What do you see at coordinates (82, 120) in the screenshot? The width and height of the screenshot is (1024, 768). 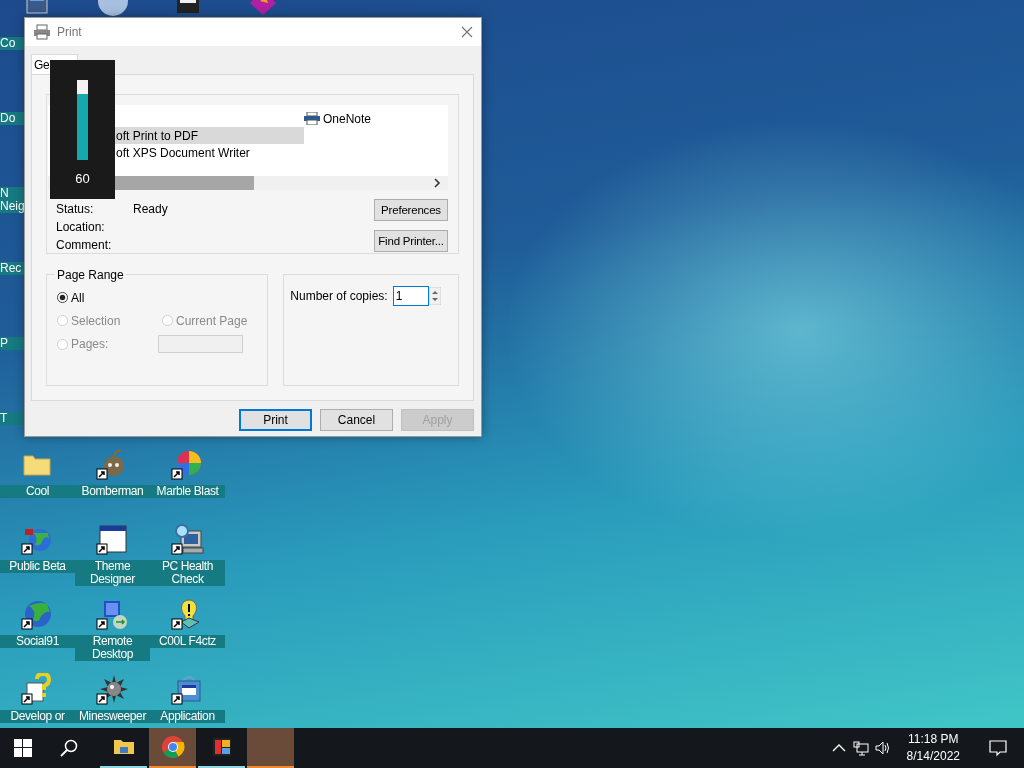 I see `level-track` at bounding box center [82, 120].